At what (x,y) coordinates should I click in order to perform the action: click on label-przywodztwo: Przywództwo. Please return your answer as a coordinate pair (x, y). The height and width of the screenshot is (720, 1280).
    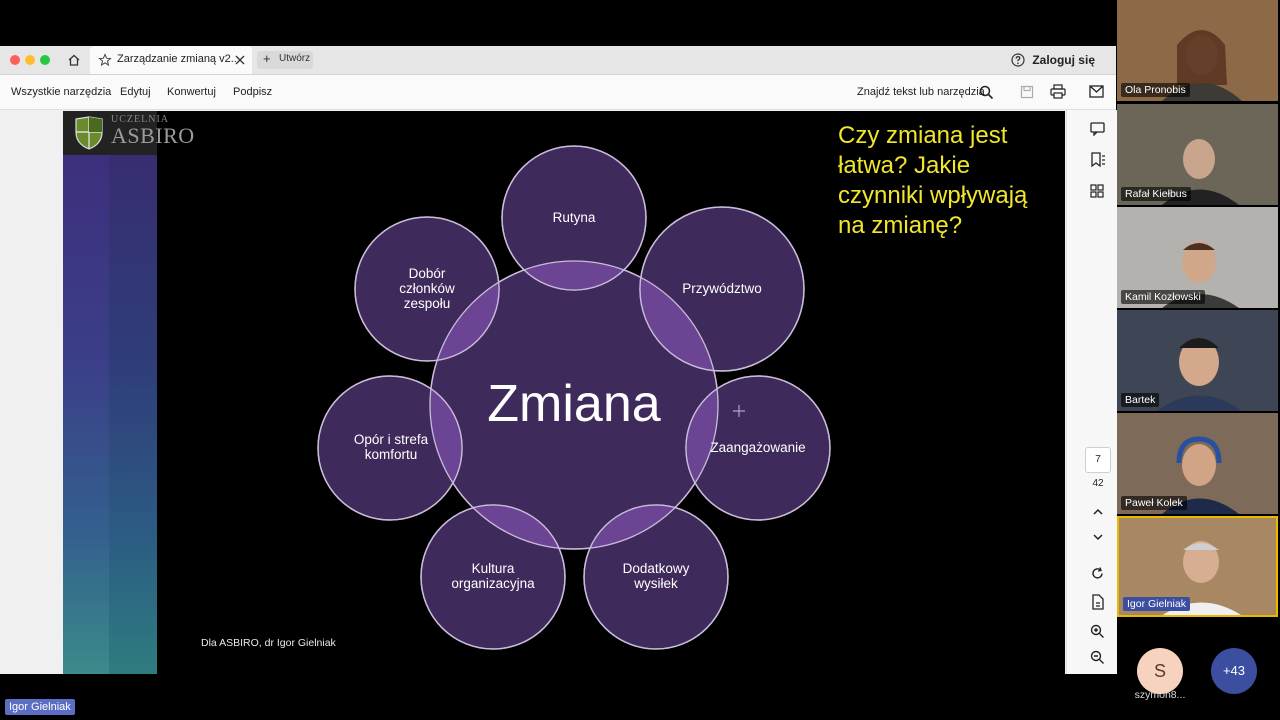
    Looking at the image, I should click on (722, 288).